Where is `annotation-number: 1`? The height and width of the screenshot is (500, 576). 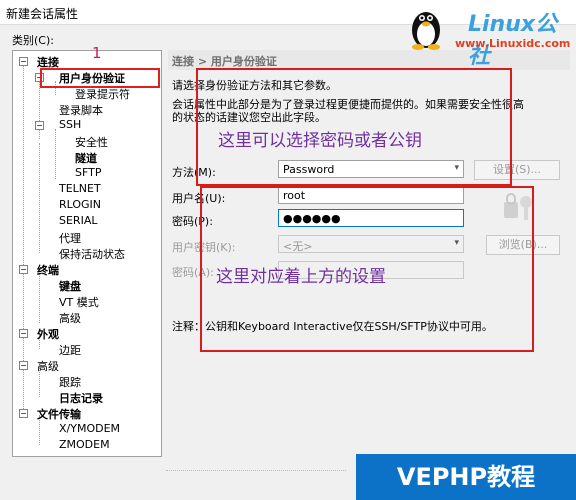 annotation-number: 1 is located at coordinates (97, 53).